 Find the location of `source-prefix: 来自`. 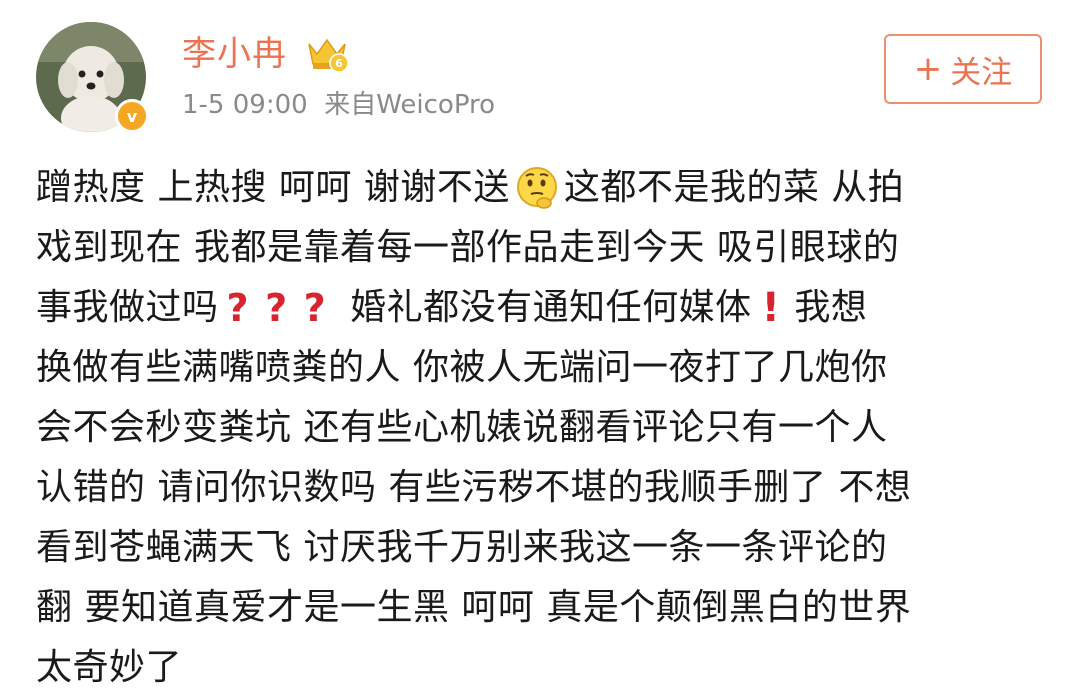

source-prefix: 来自 is located at coordinates (350, 105).